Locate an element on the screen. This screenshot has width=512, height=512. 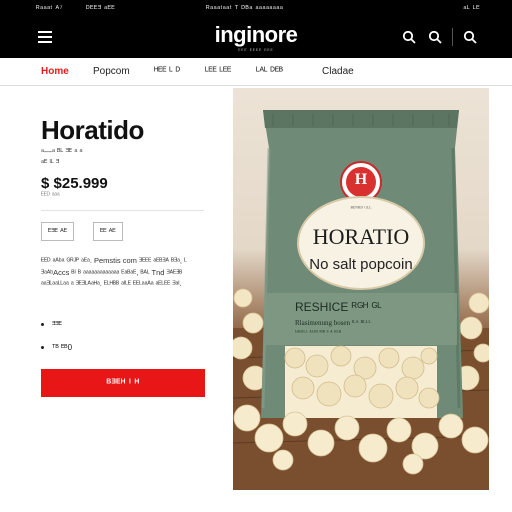
feature-bullet-1-label: ᴲᴲᴱ is located at coordinates (57, 324).